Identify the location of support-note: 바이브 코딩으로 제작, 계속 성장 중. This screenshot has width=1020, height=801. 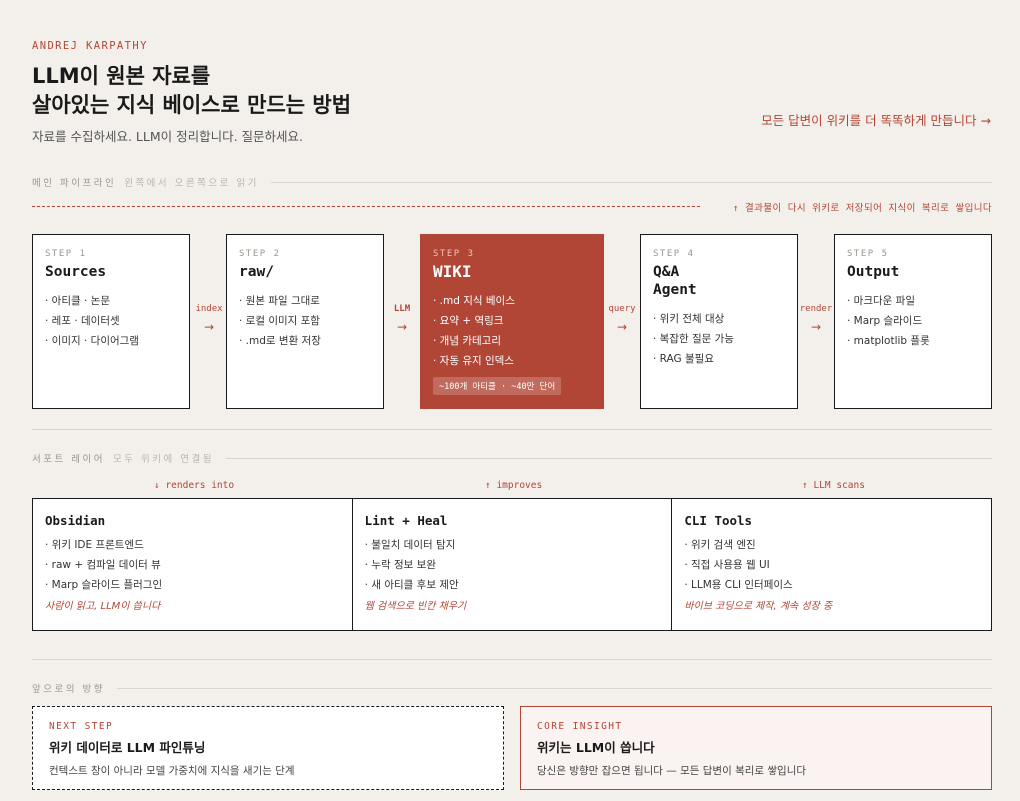
(758, 606).